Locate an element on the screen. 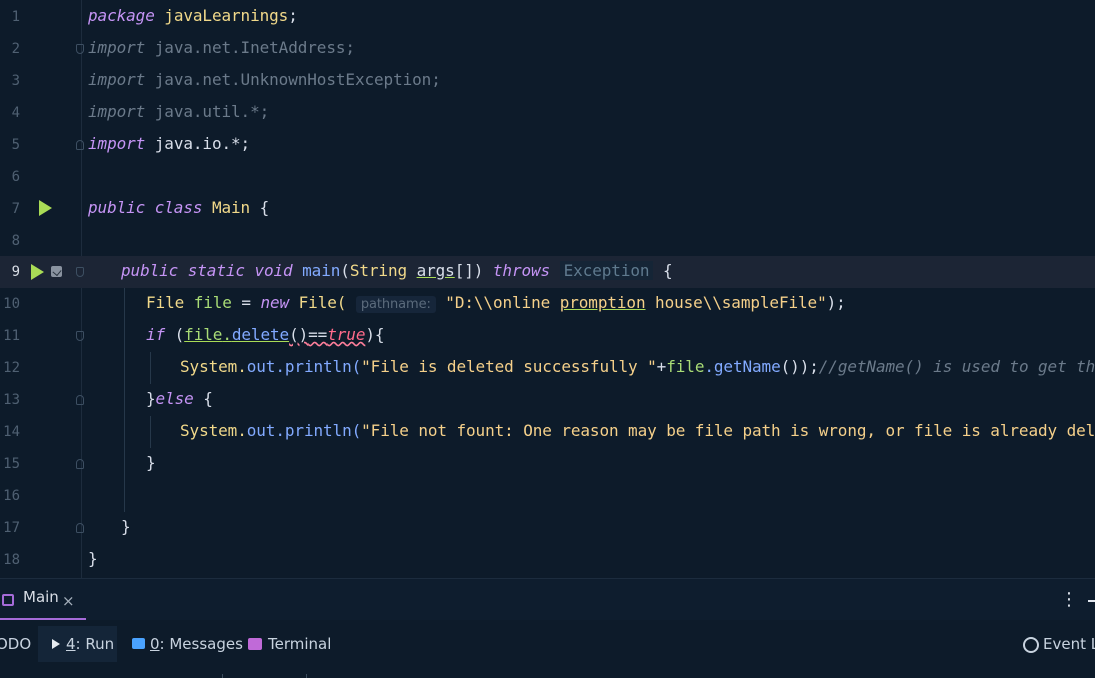 Image resolution: width=1095 pixels, height=678 pixels. line-number: 4 is located at coordinates (15, 113).